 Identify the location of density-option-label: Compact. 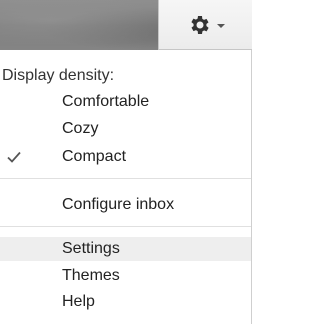
(94, 156).